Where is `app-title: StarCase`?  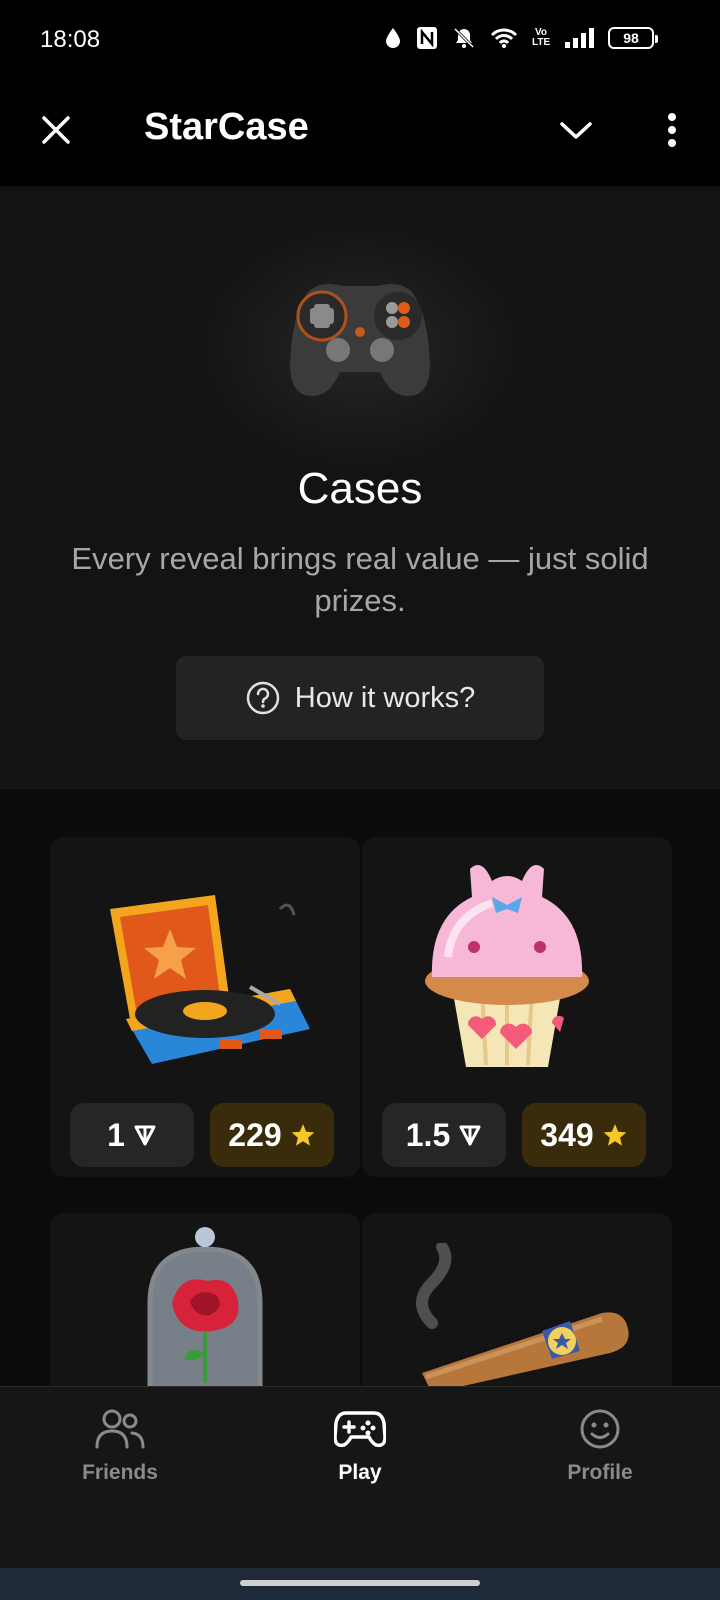 app-title: StarCase is located at coordinates (226, 127).